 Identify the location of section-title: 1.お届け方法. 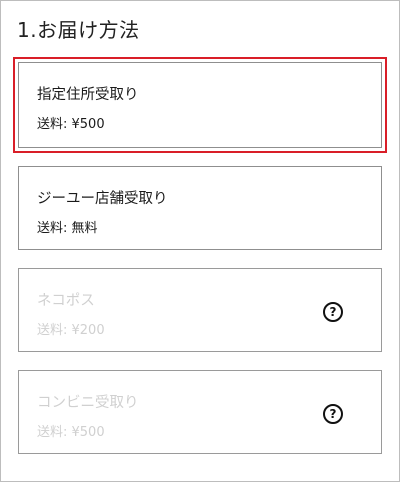
(78, 30).